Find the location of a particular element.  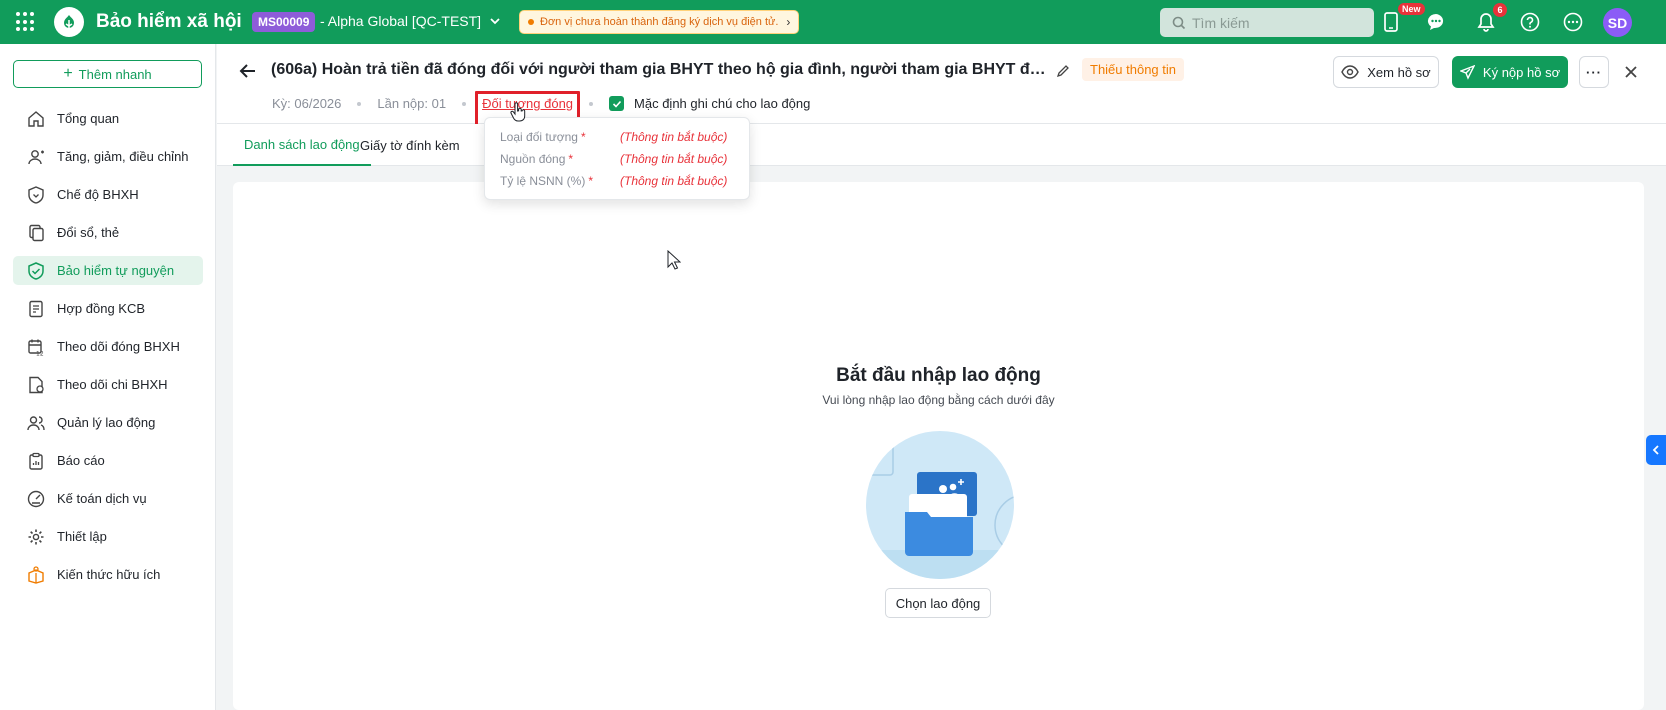

app-title: Bảo hiểm xã hội is located at coordinates (169, 21).